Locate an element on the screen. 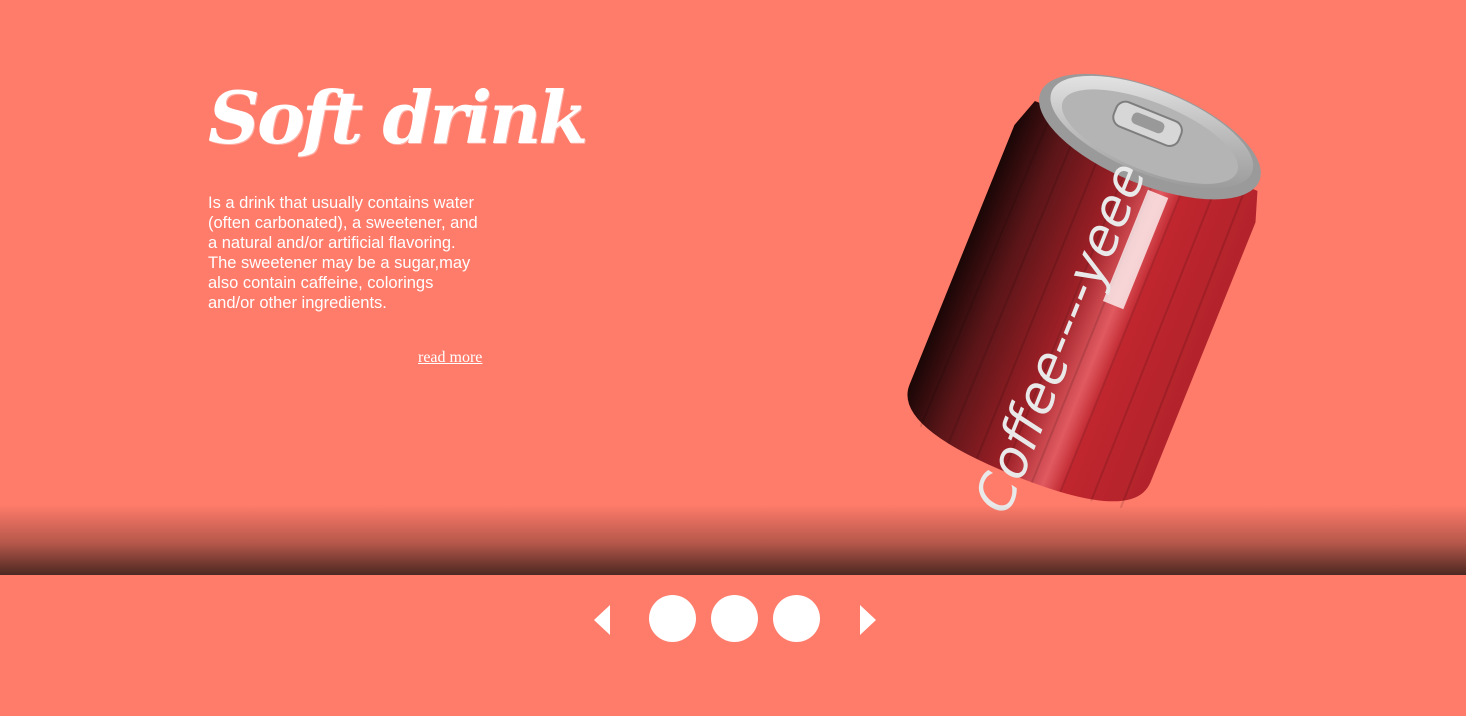 Image resolution: width=1466 pixels, height=716 pixels. hero-bottom-shadow is located at coordinates (733, 540).